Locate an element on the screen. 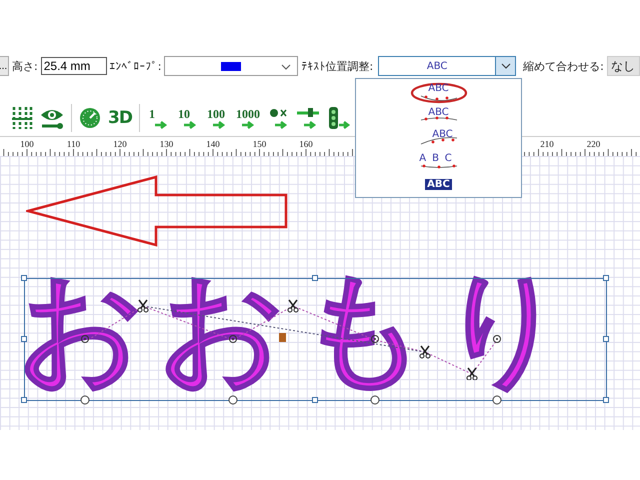 The image size is (640, 480). gauge-icon is located at coordinates (90, 118).